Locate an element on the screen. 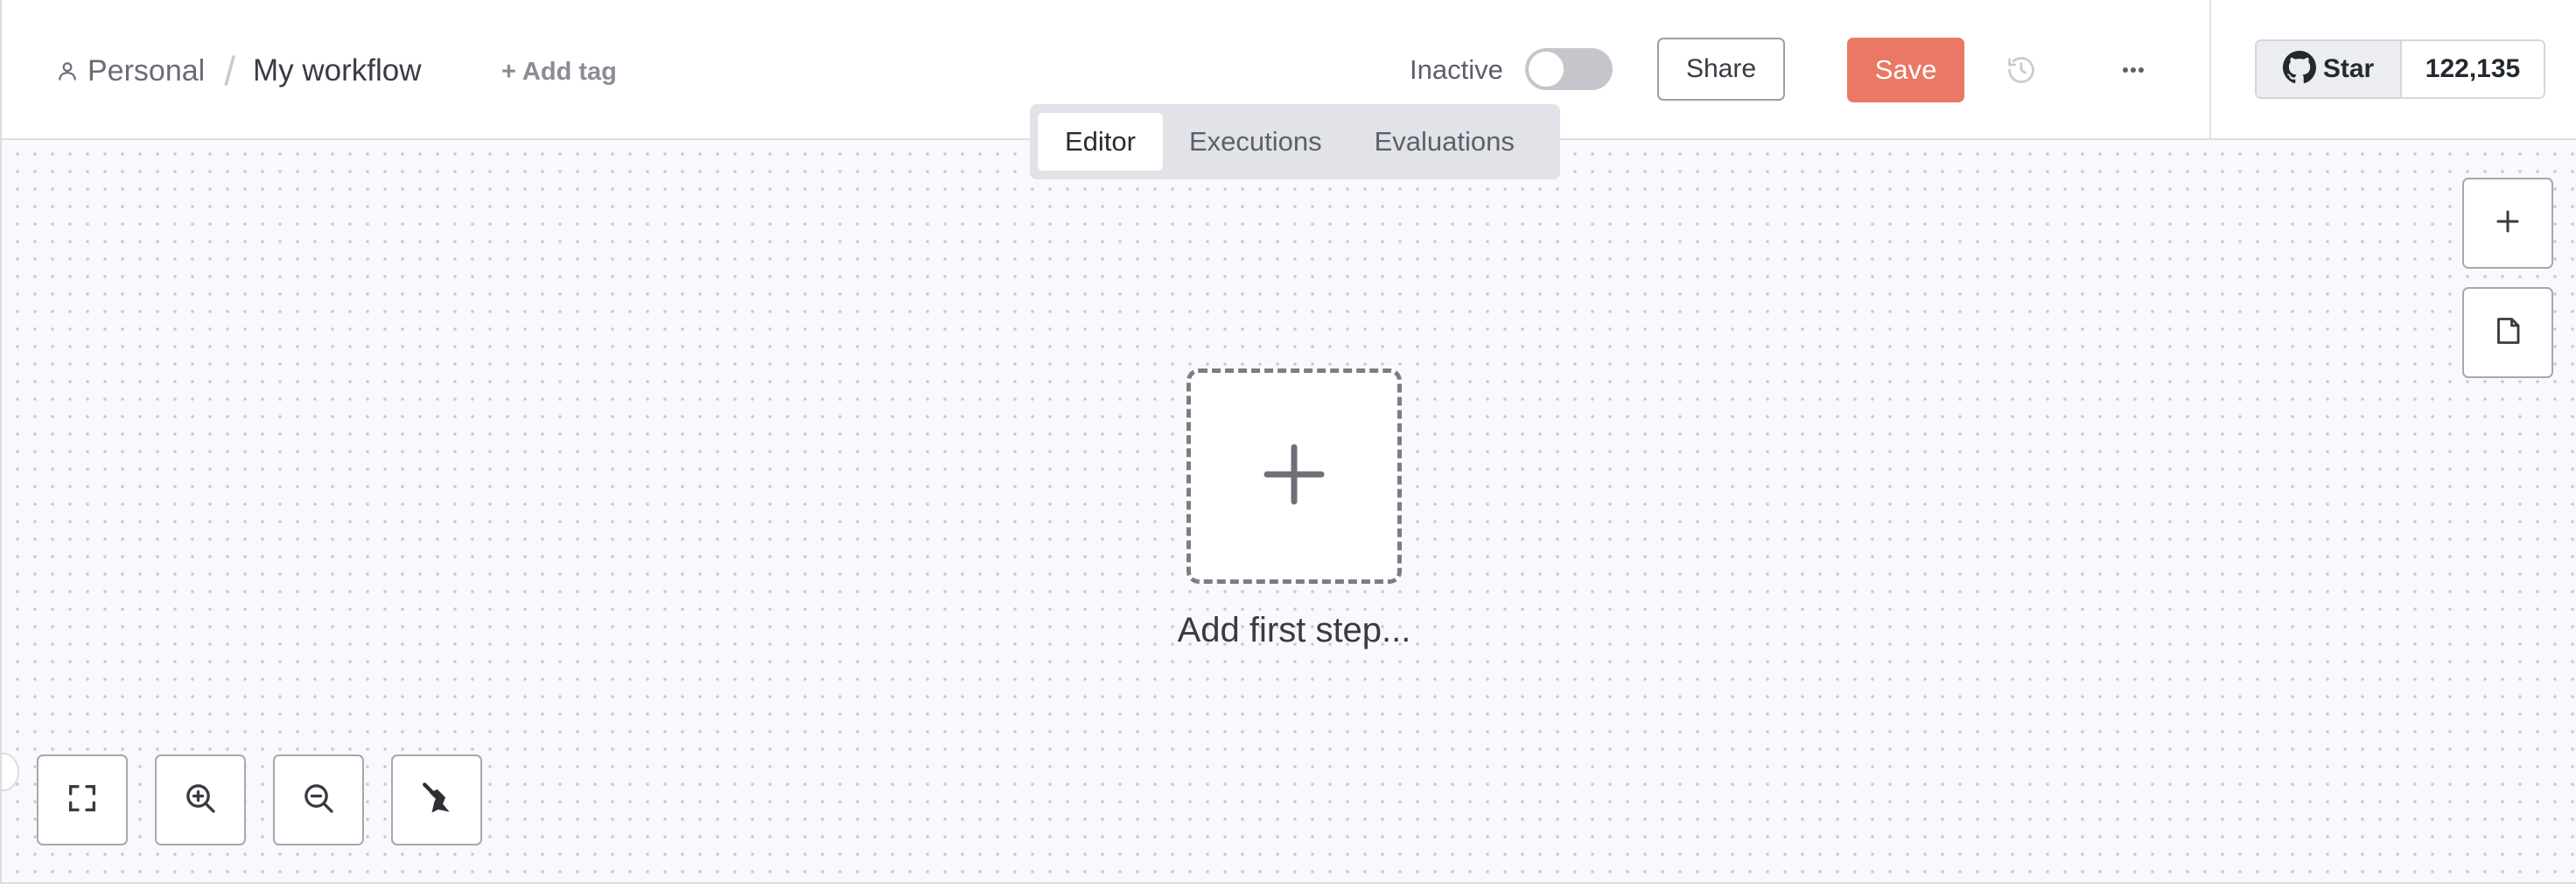 Image resolution: width=2576 pixels, height=884 pixels. toggle-knob is located at coordinates (1546, 69).